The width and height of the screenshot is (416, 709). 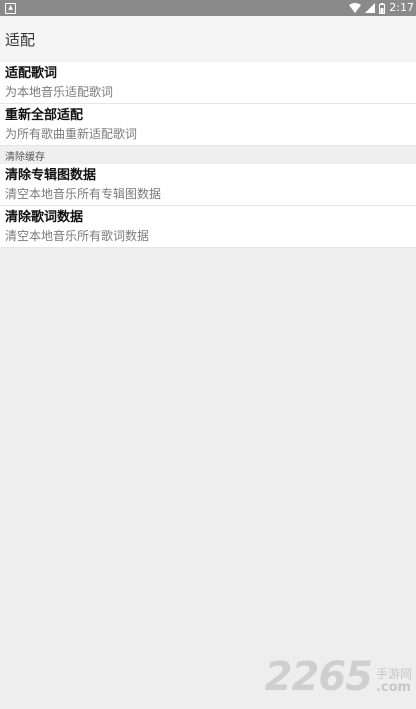 I want to click on status-time: 2:17, so click(x=401, y=7).